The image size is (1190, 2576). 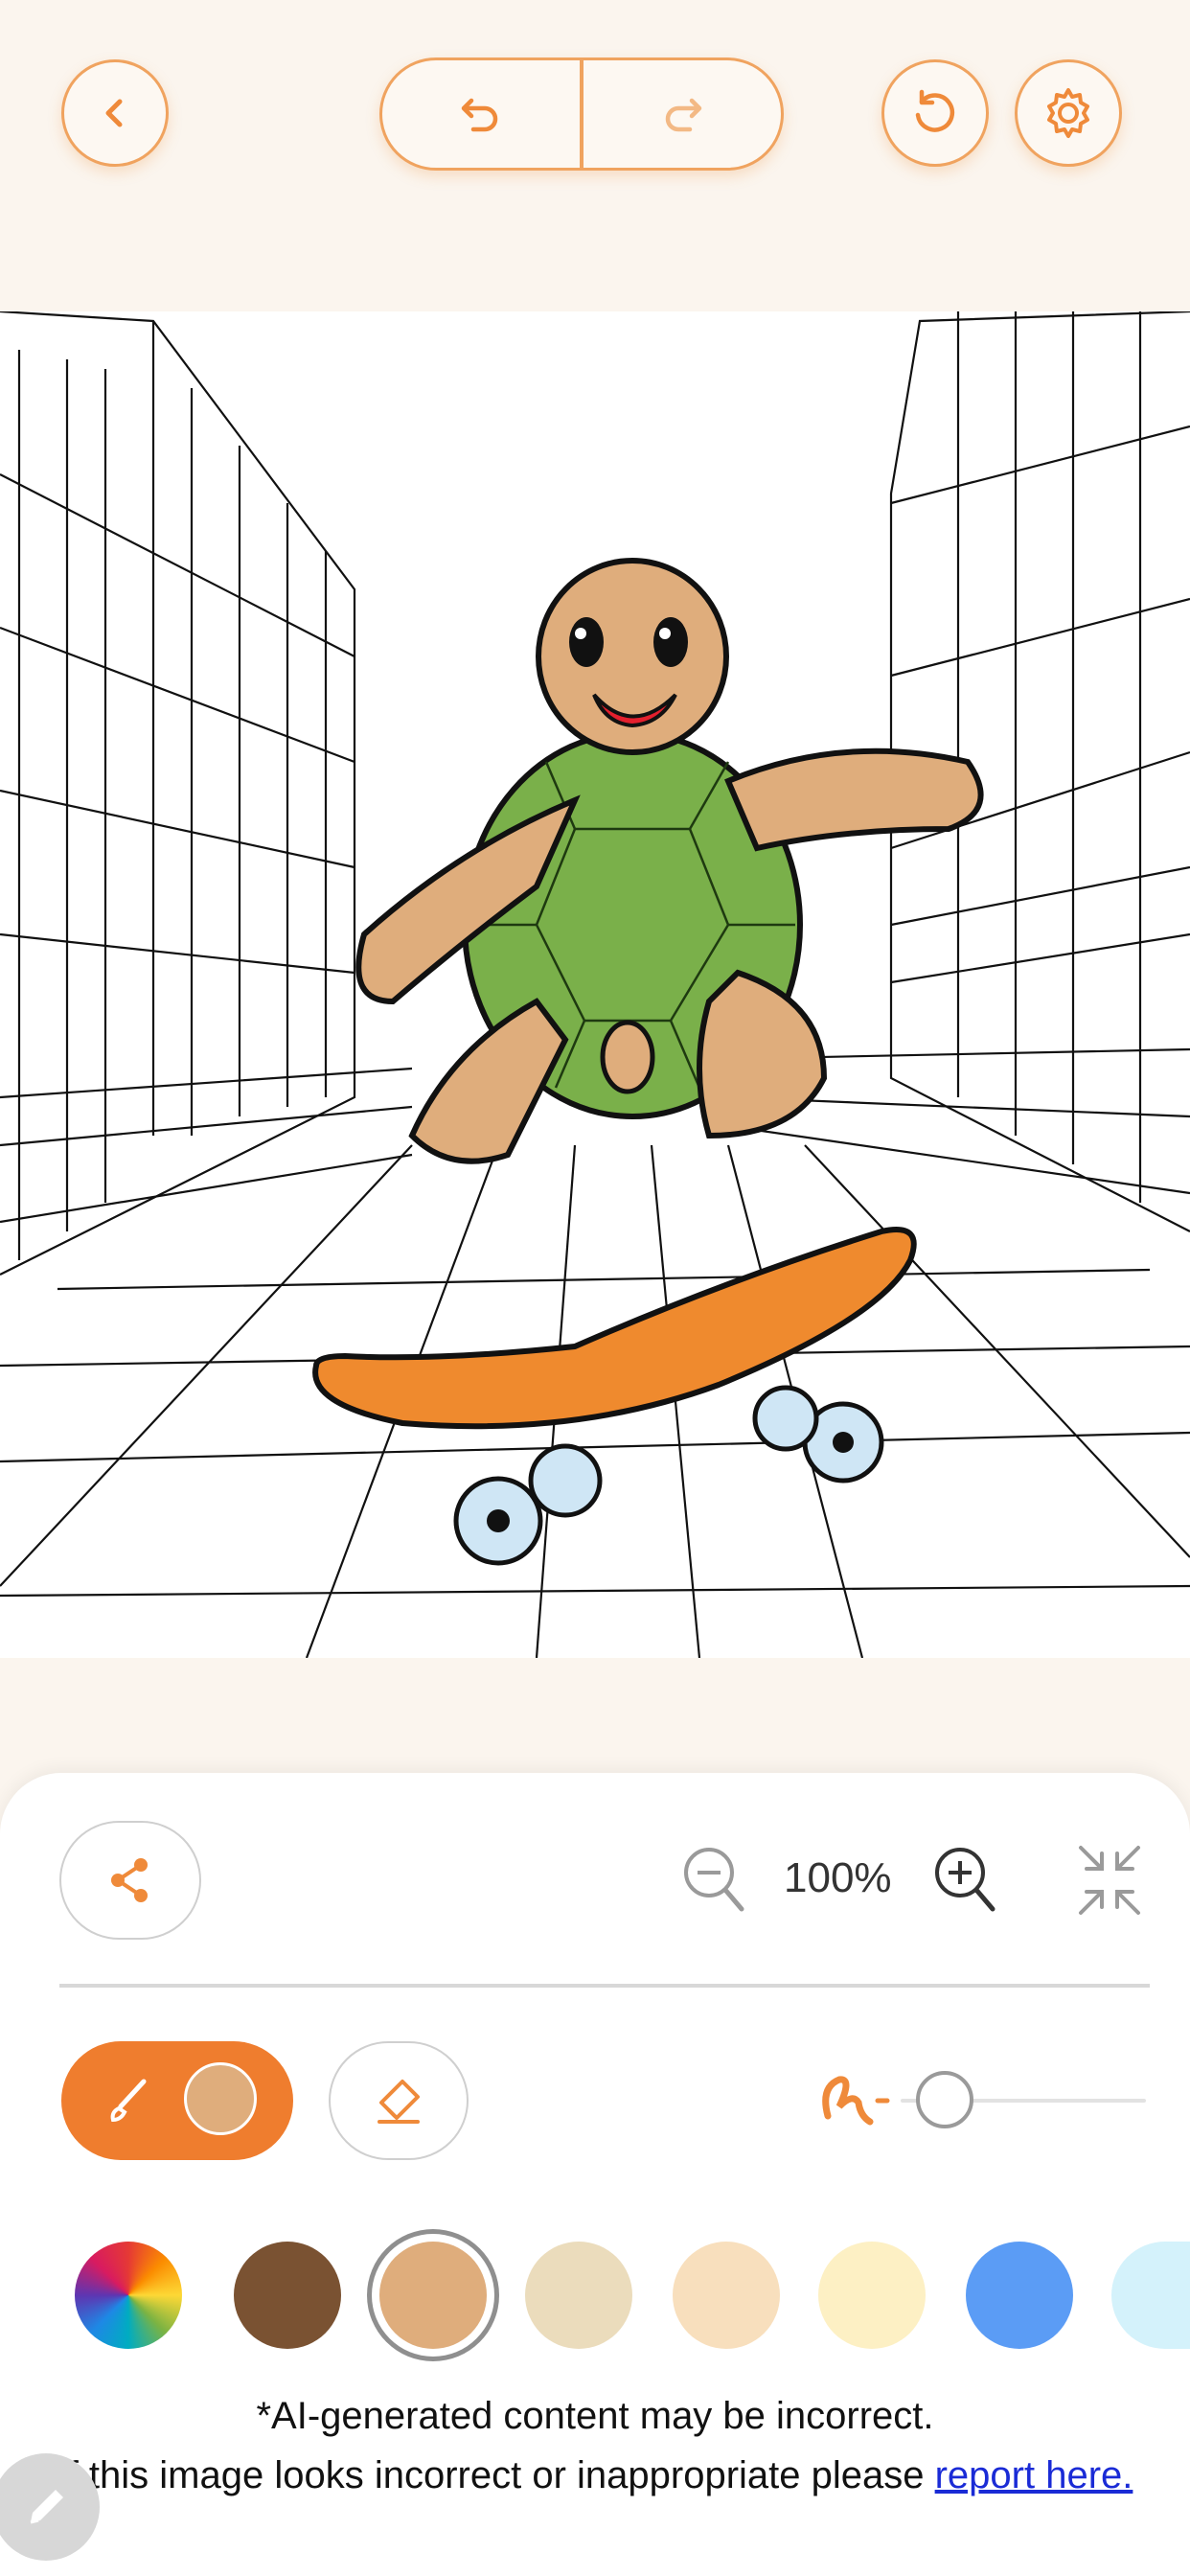 I want to click on palette-color-brown, so click(x=287, y=2295).